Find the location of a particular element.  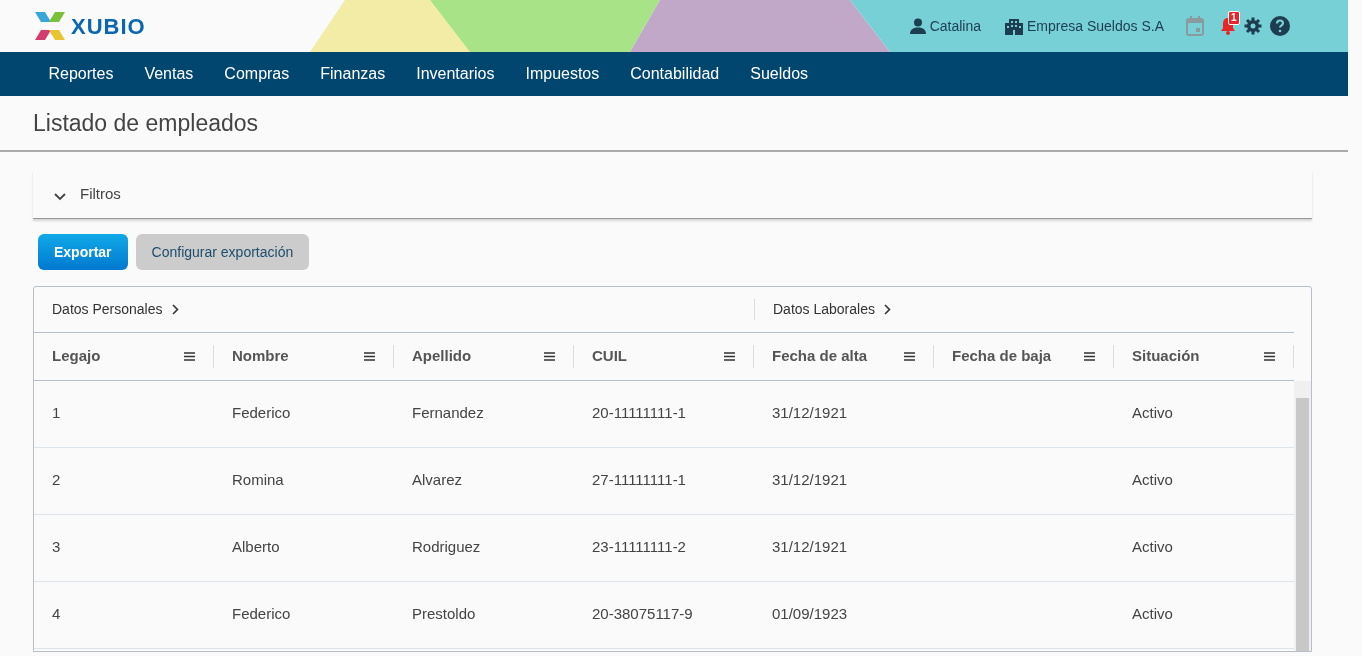

table-cell-text: Rodriguez is located at coordinates (446, 547).